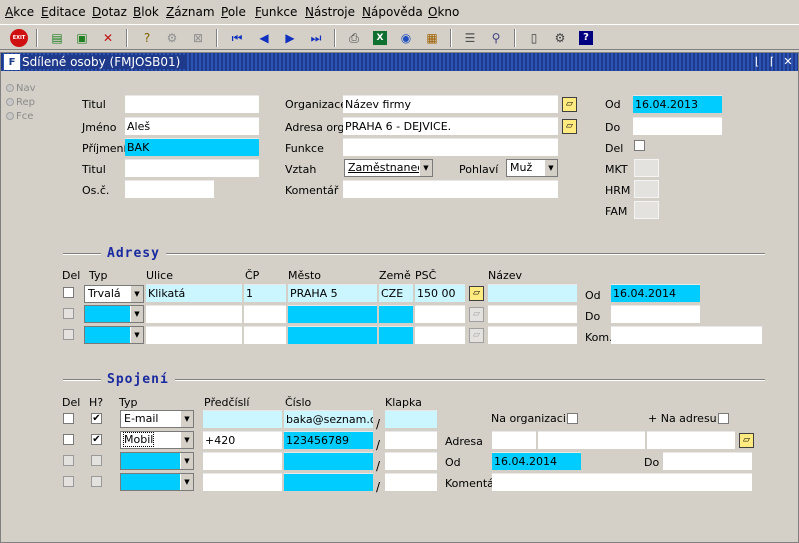 The width and height of the screenshot is (799, 543). What do you see at coordinates (411, 419) in the screenshot?
I see `spojeni-row1-klapka` at bounding box center [411, 419].